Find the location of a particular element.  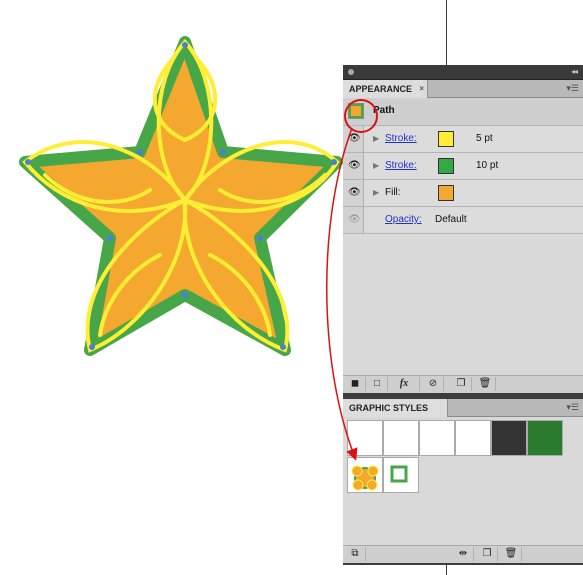

appearance-button-bar: ◼ □ fx ⊘ ❐ 🗑 is located at coordinates (463, 384).